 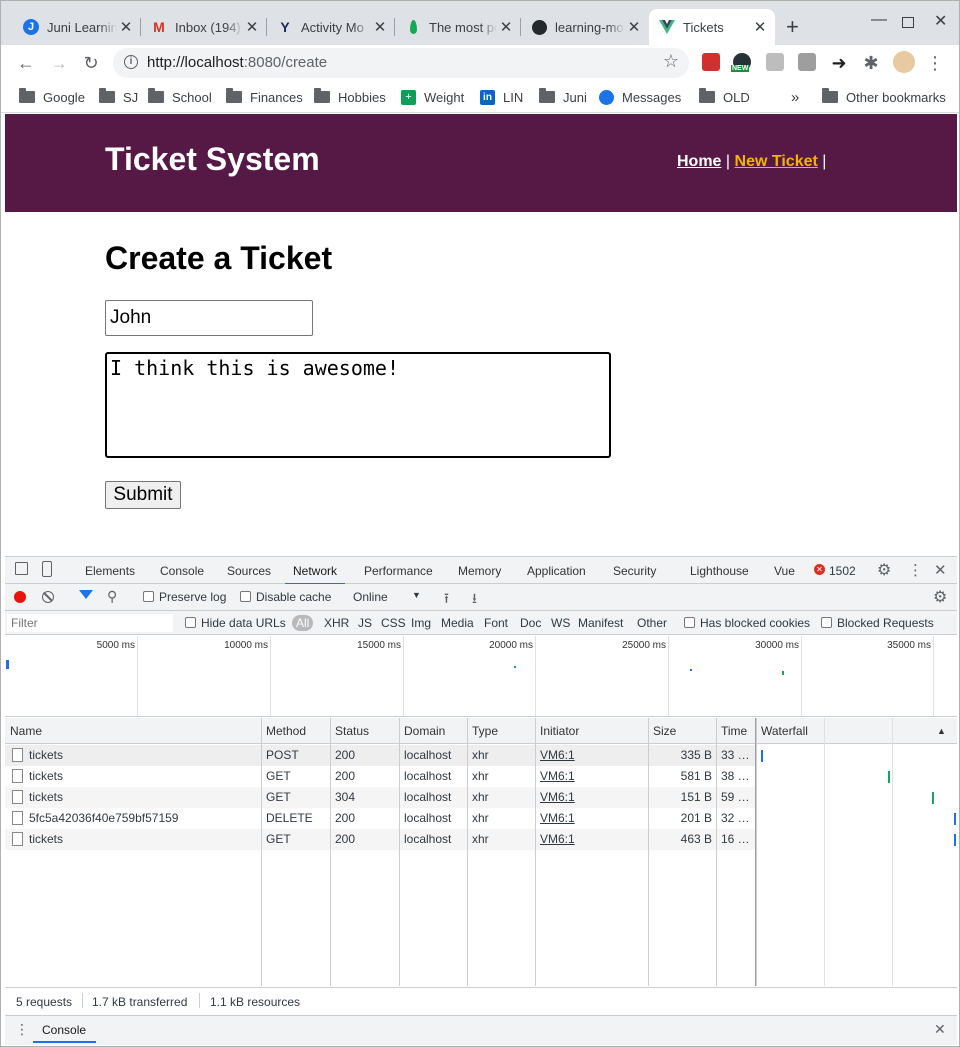 I want to click on close-drawer-icon: ✕, so click(x=940, y=1029).